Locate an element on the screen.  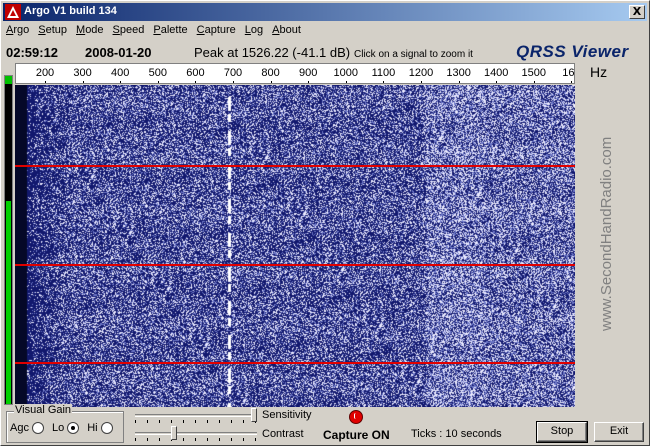
menu-accelerator: P is located at coordinates (157, 30).